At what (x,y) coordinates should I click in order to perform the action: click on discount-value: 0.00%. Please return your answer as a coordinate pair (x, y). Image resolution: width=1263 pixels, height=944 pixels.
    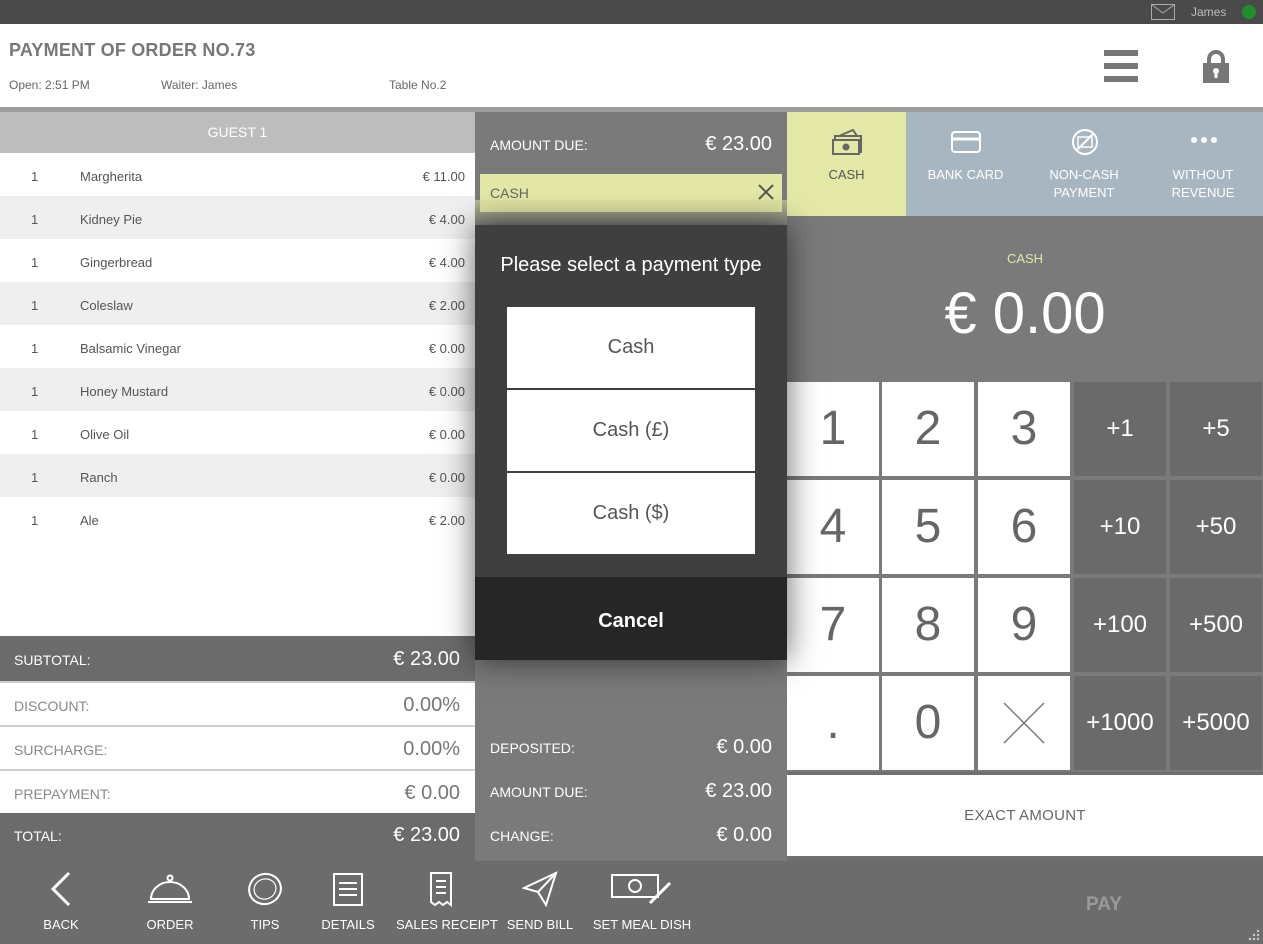
    Looking at the image, I should click on (431, 705).